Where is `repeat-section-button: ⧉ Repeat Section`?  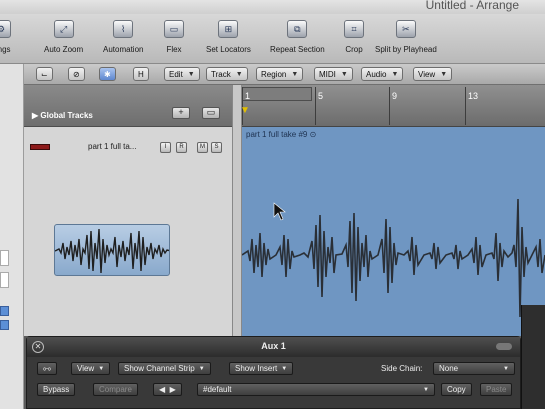 repeat-section-button: ⧉ Repeat Section is located at coordinates (297, 37).